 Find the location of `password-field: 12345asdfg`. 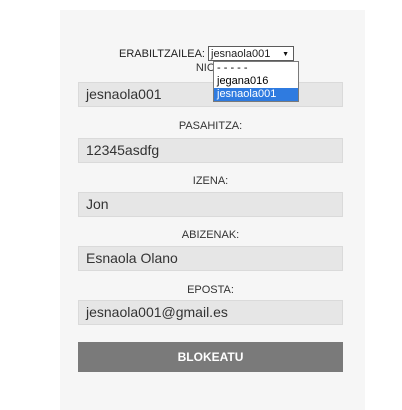

password-field: 12345asdfg is located at coordinates (210, 150).